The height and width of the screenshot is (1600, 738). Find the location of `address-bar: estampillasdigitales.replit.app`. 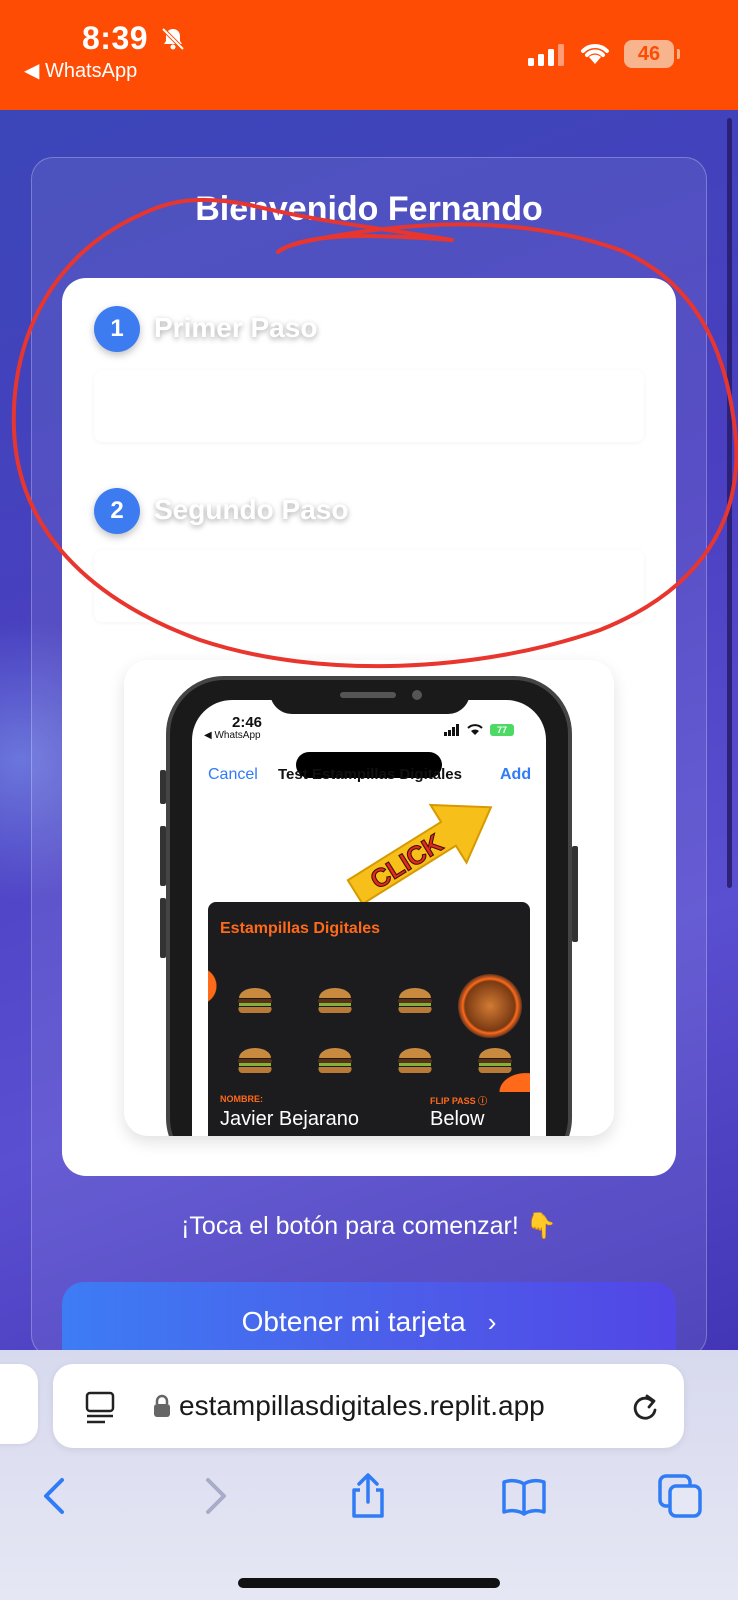

address-bar: estampillasdigitales.replit.app is located at coordinates (368, 1406).